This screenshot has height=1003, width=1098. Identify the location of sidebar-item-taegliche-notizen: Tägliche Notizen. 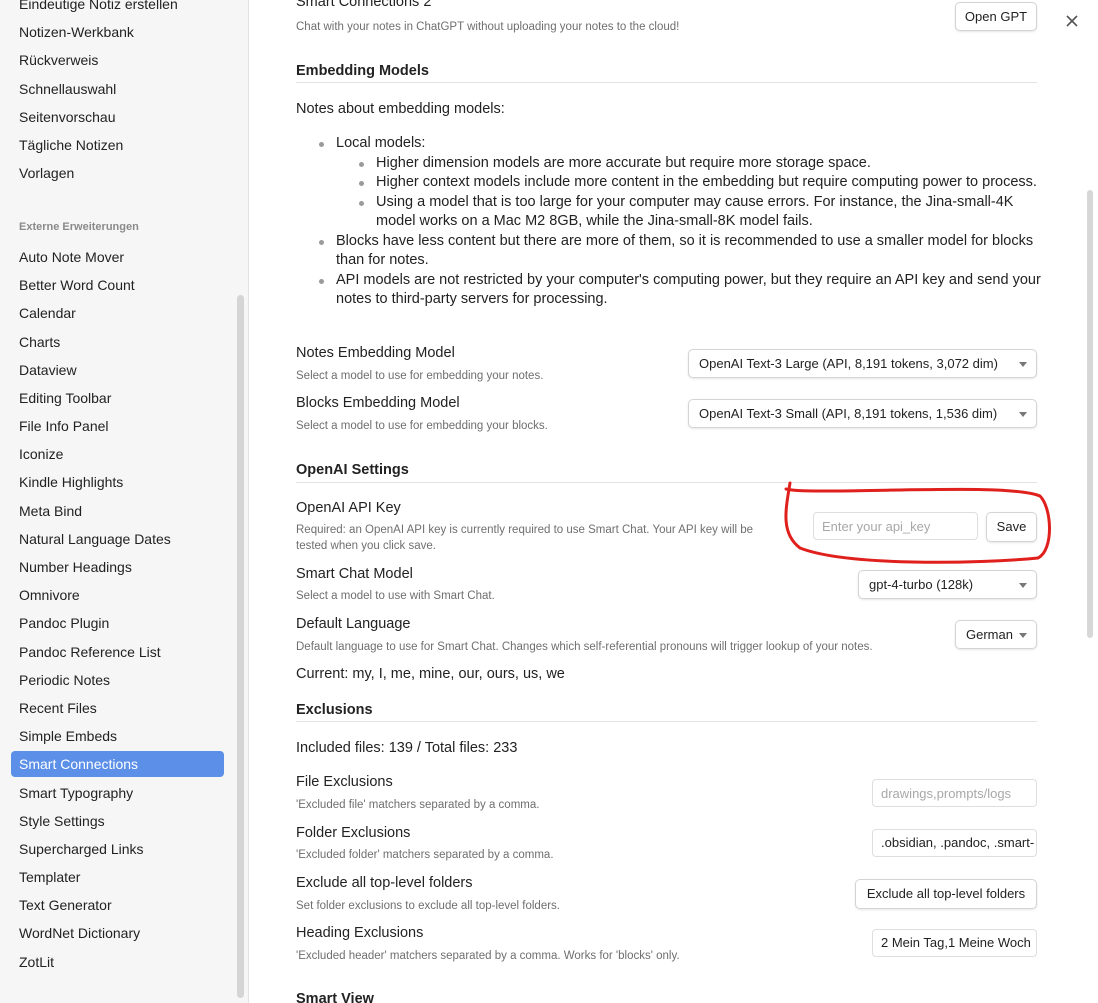
(117, 145).